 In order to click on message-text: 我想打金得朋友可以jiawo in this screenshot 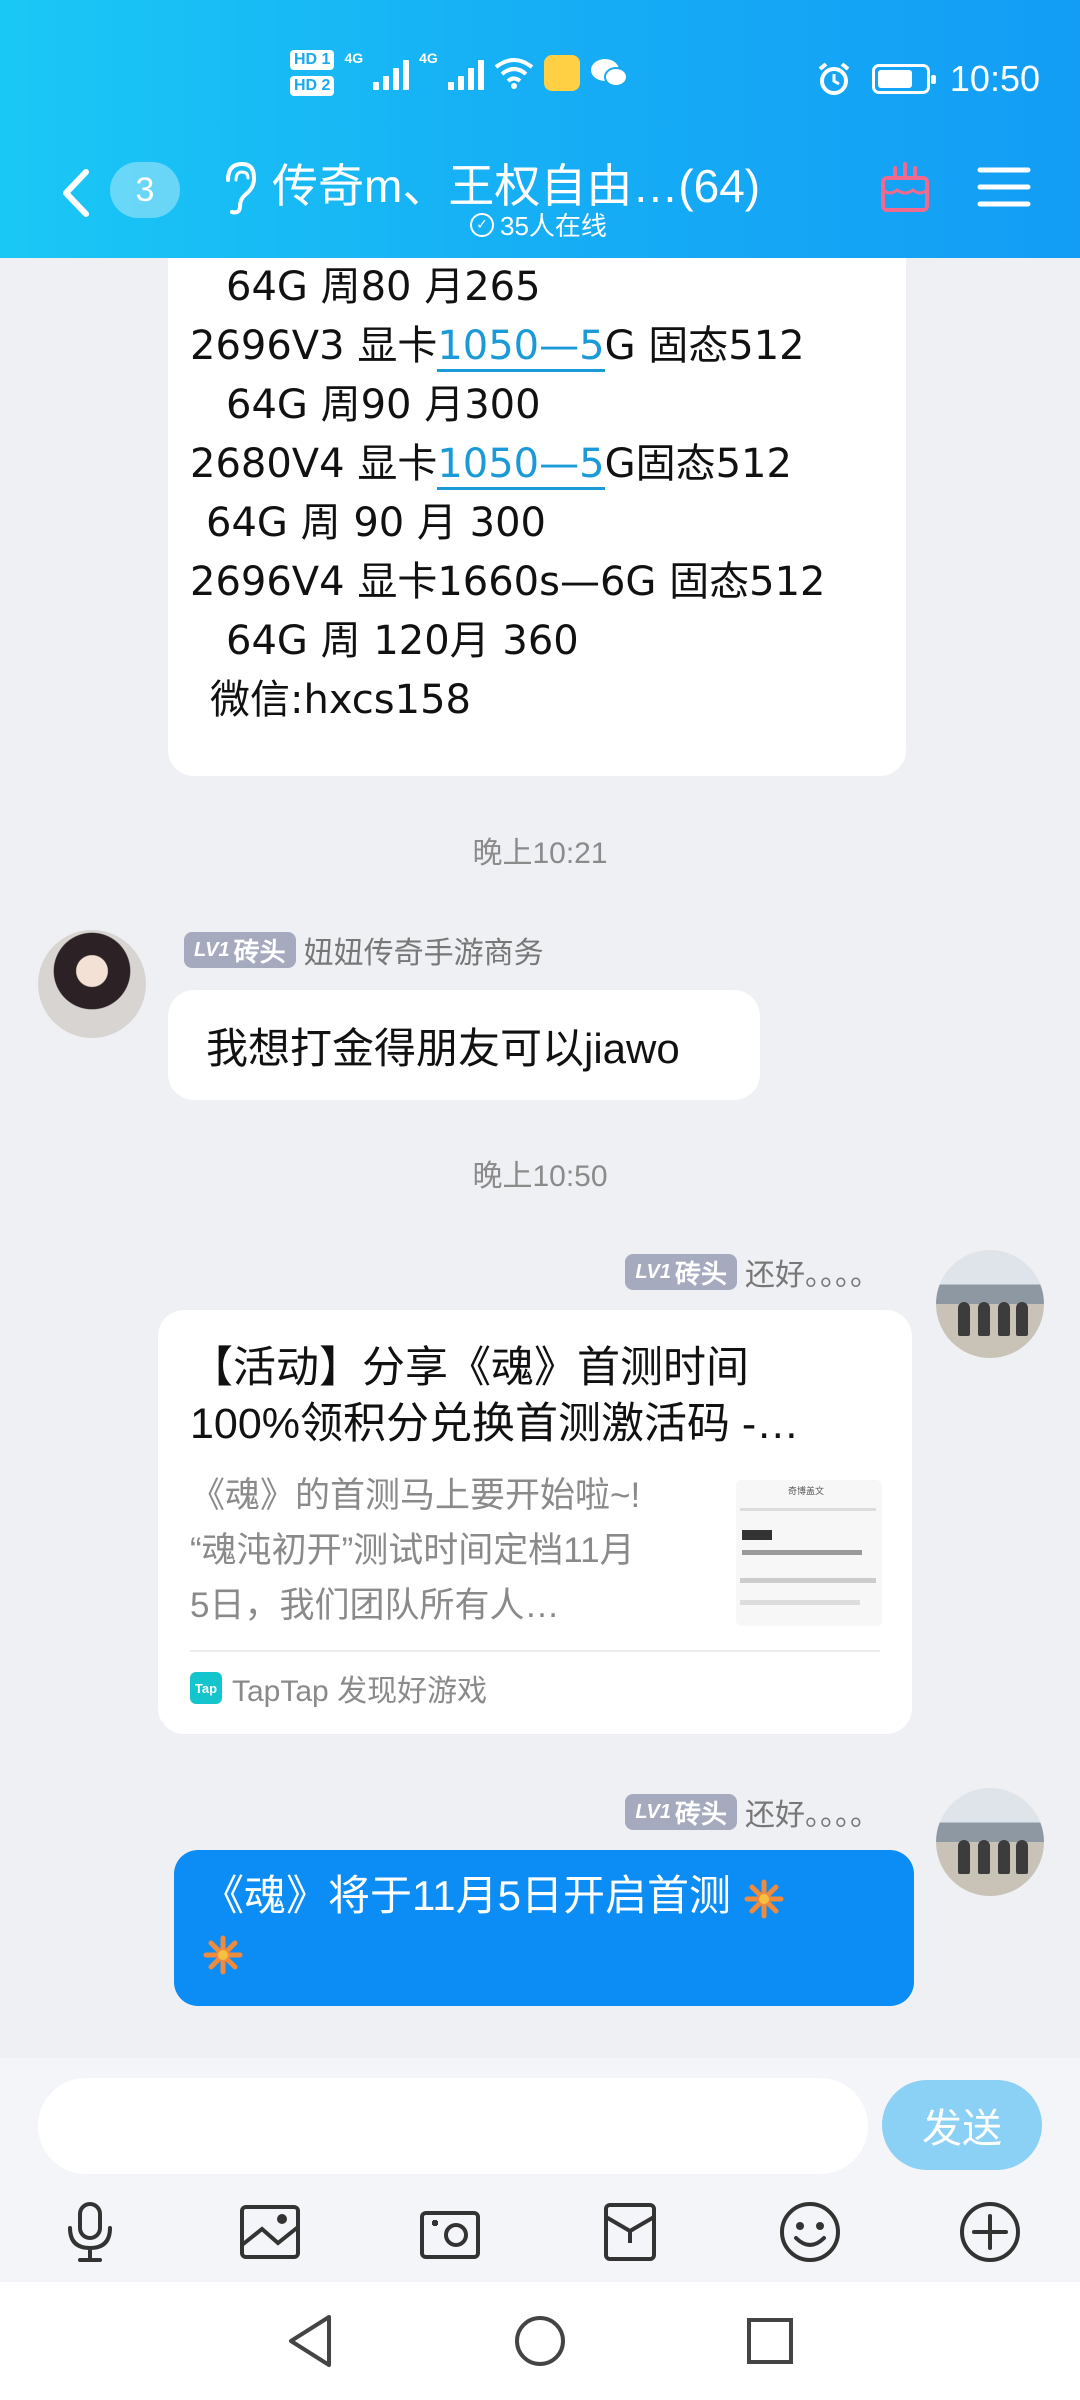, I will do `click(443, 1048)`.